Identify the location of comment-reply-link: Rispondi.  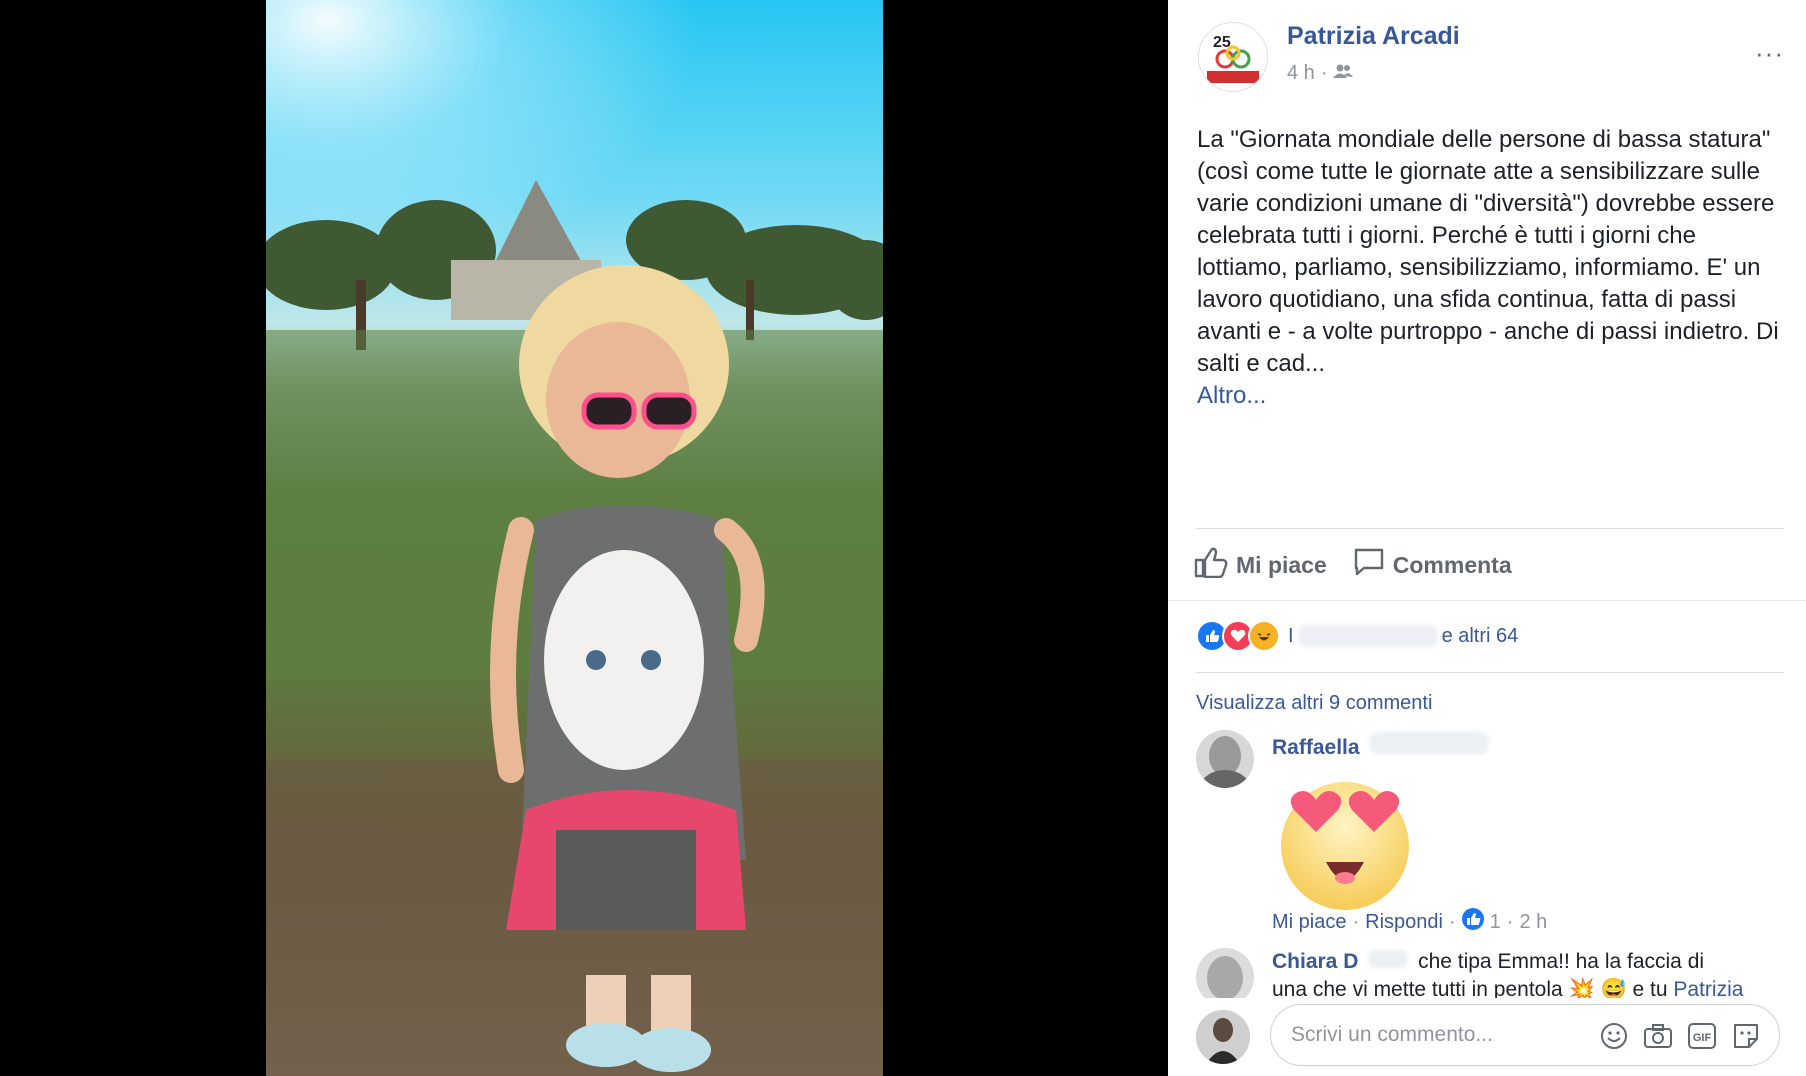
(1404, 922).